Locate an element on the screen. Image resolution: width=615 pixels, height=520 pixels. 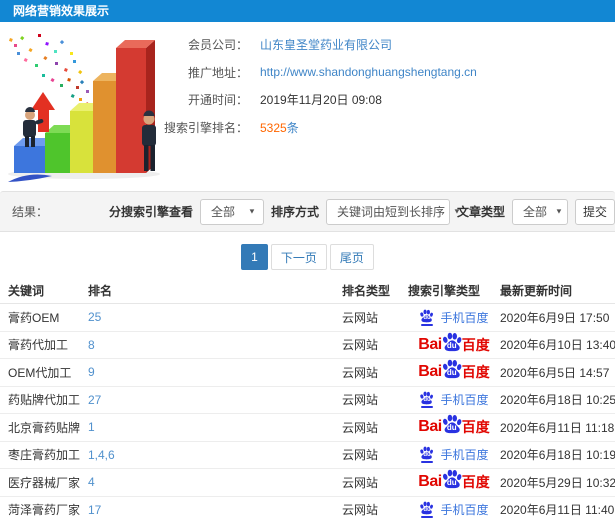
keyword-cell: 北京膏药贴牌 is located at coordinates (44, 427).